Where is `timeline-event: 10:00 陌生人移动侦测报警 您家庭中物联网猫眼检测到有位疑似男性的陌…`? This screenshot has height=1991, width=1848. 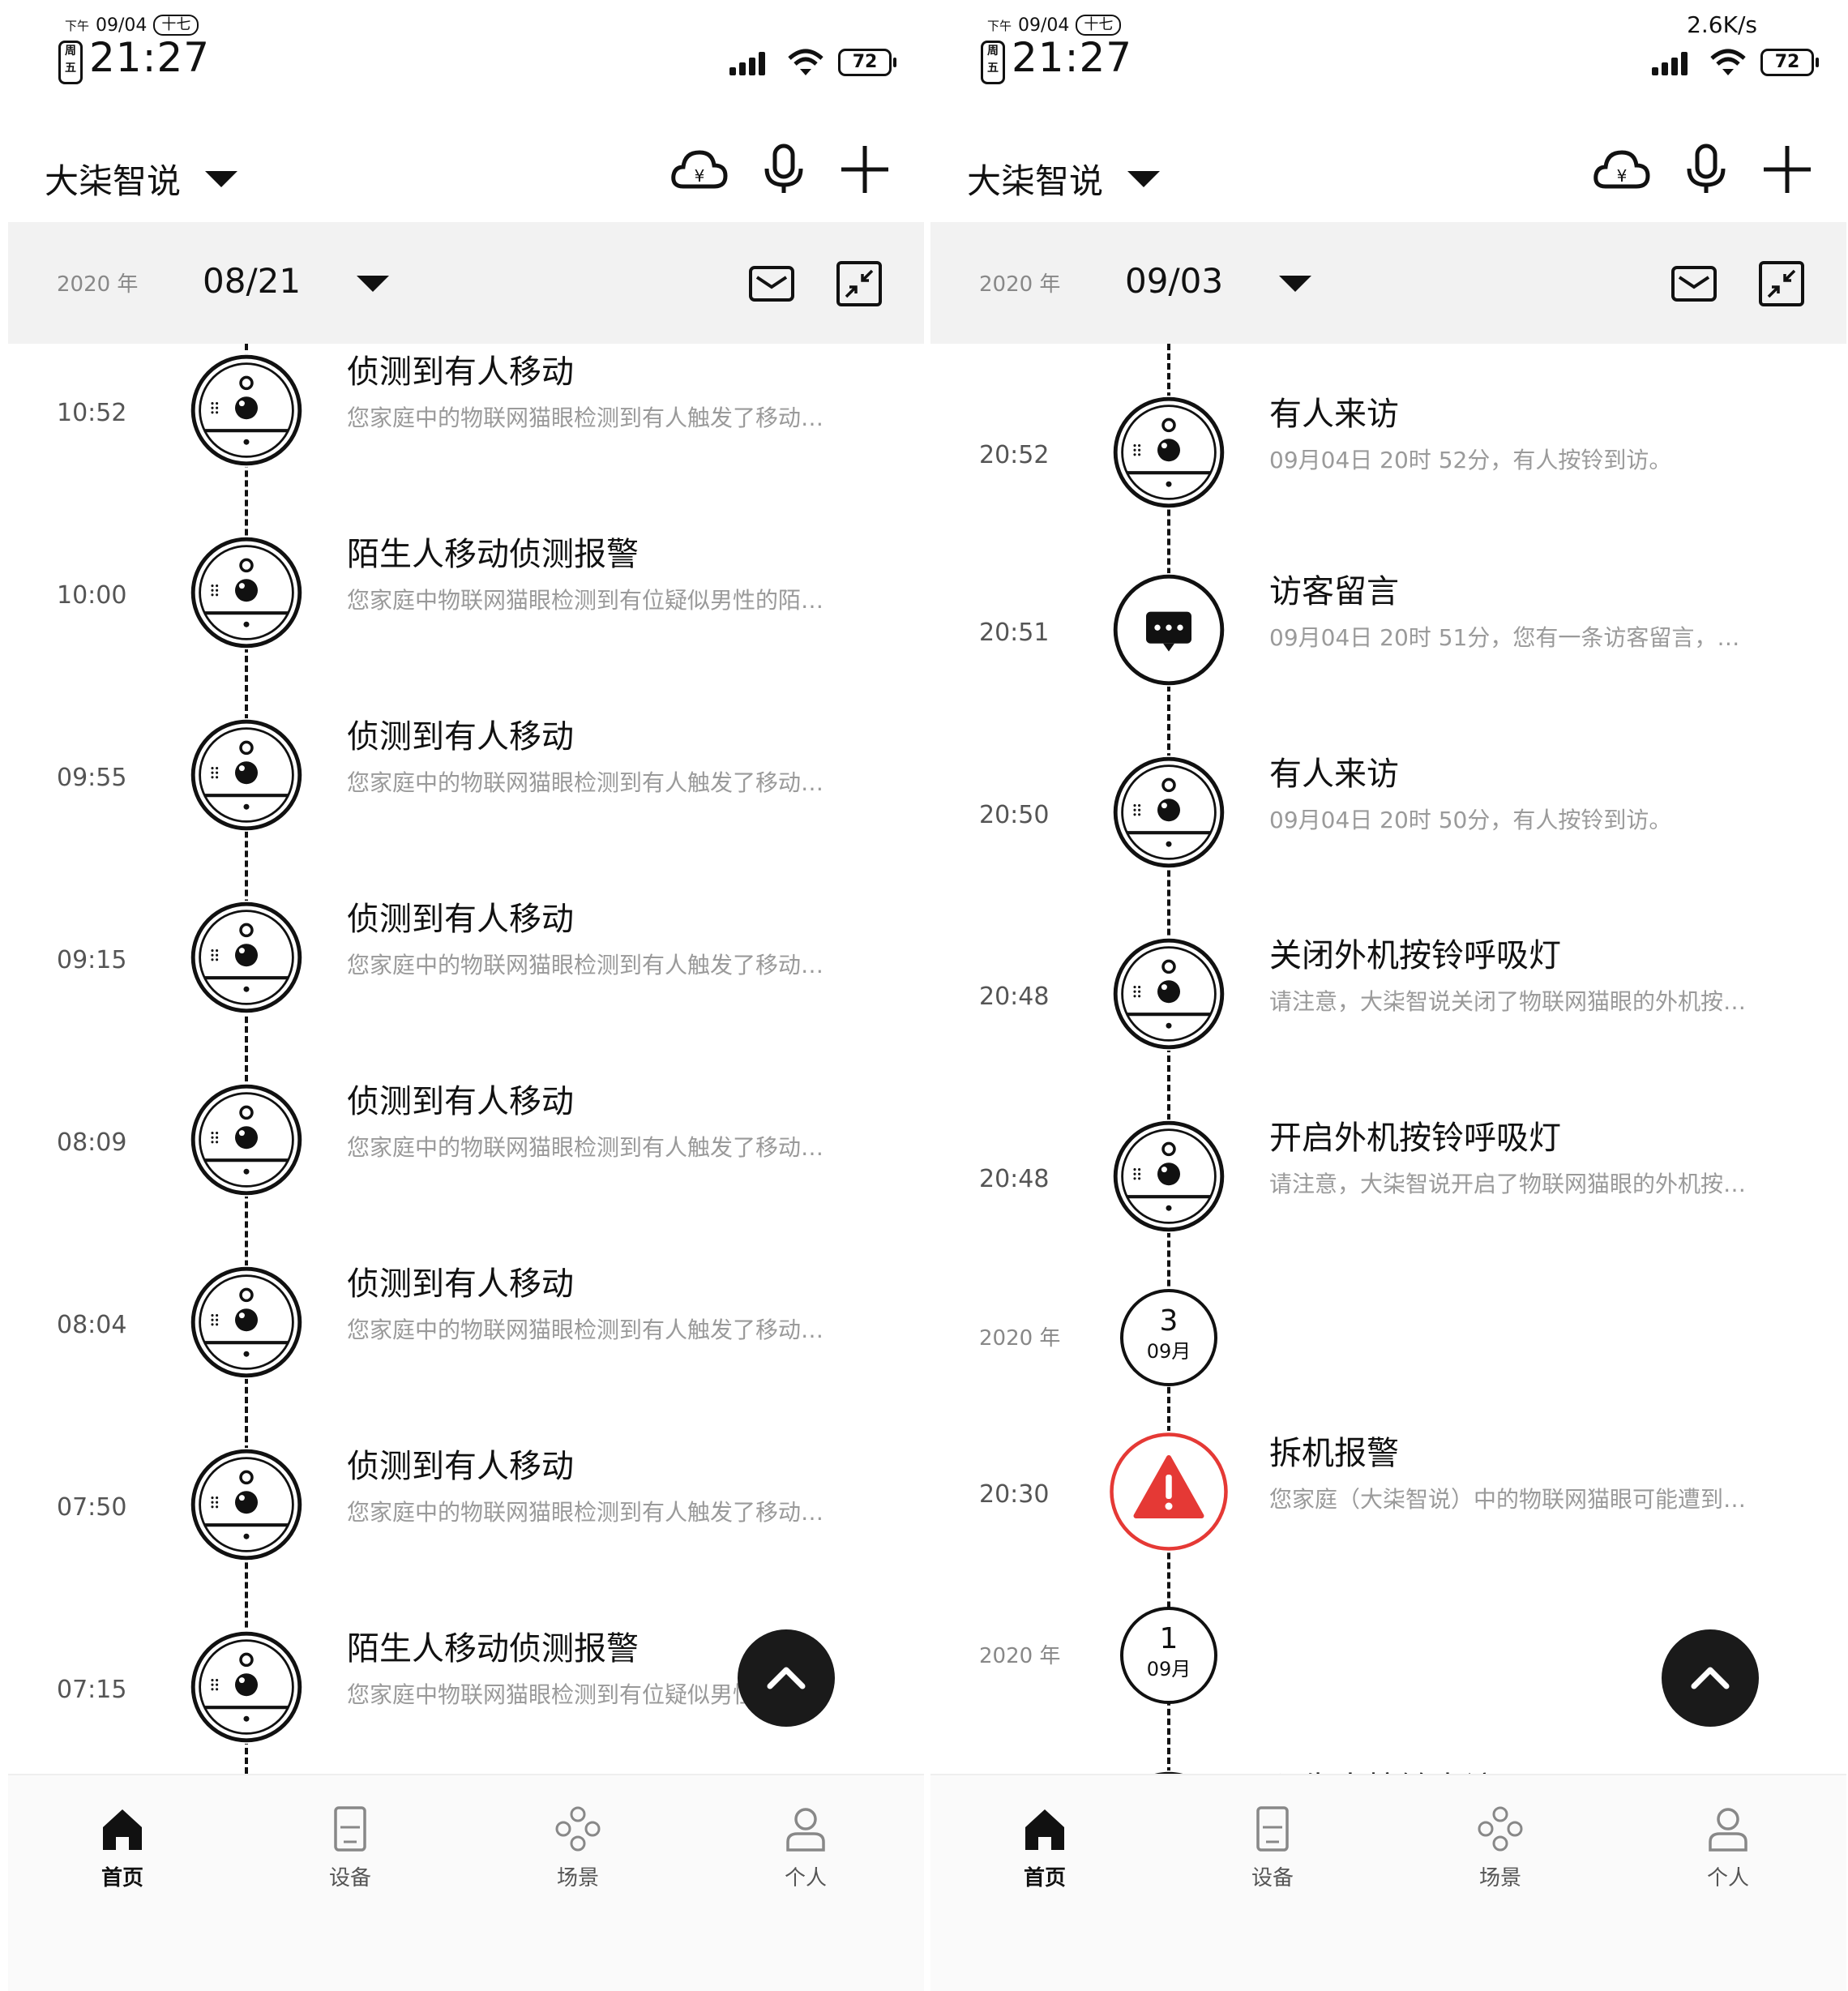
timeline-event: 10:00 陌生人移动侦测报警 您家庭中物联网猫眼检测到有位疑似男性的陌… is located at coordinates (466, 593).